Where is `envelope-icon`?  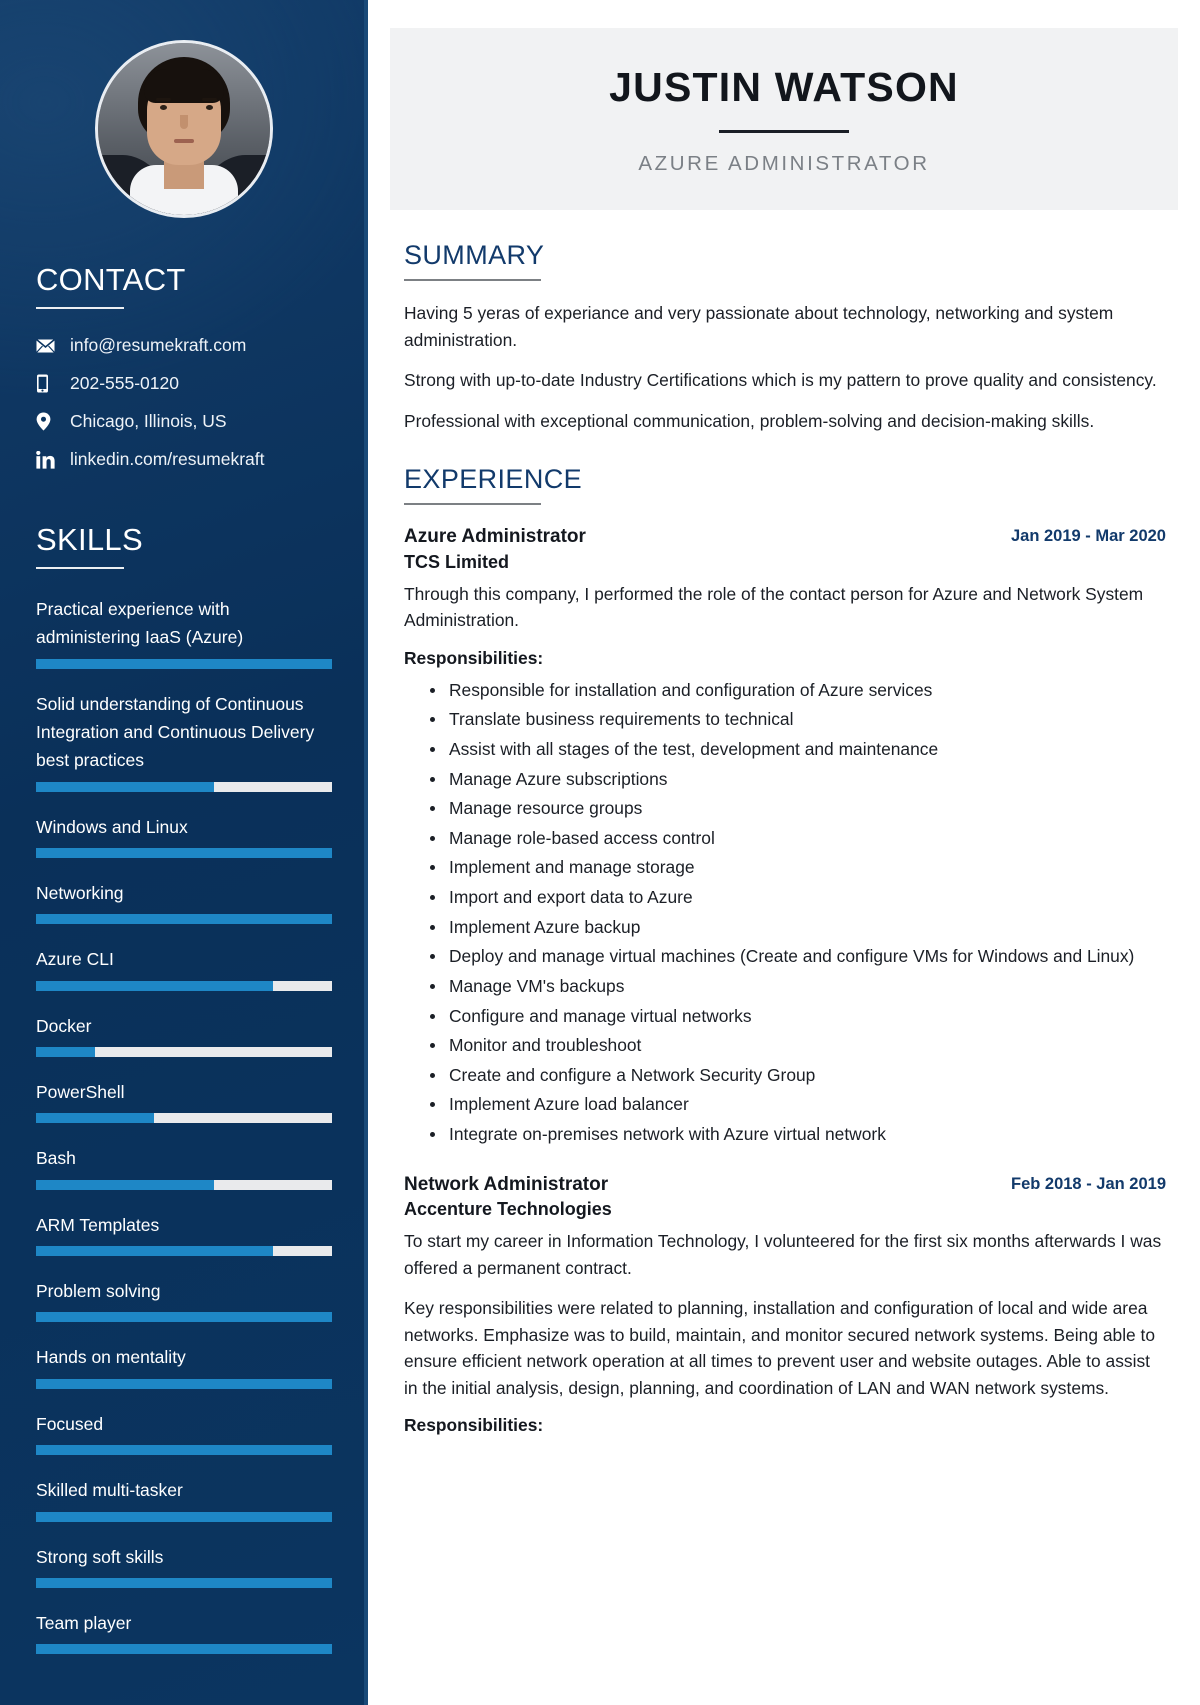
envelope-icon is located at coordinates (49, 345).